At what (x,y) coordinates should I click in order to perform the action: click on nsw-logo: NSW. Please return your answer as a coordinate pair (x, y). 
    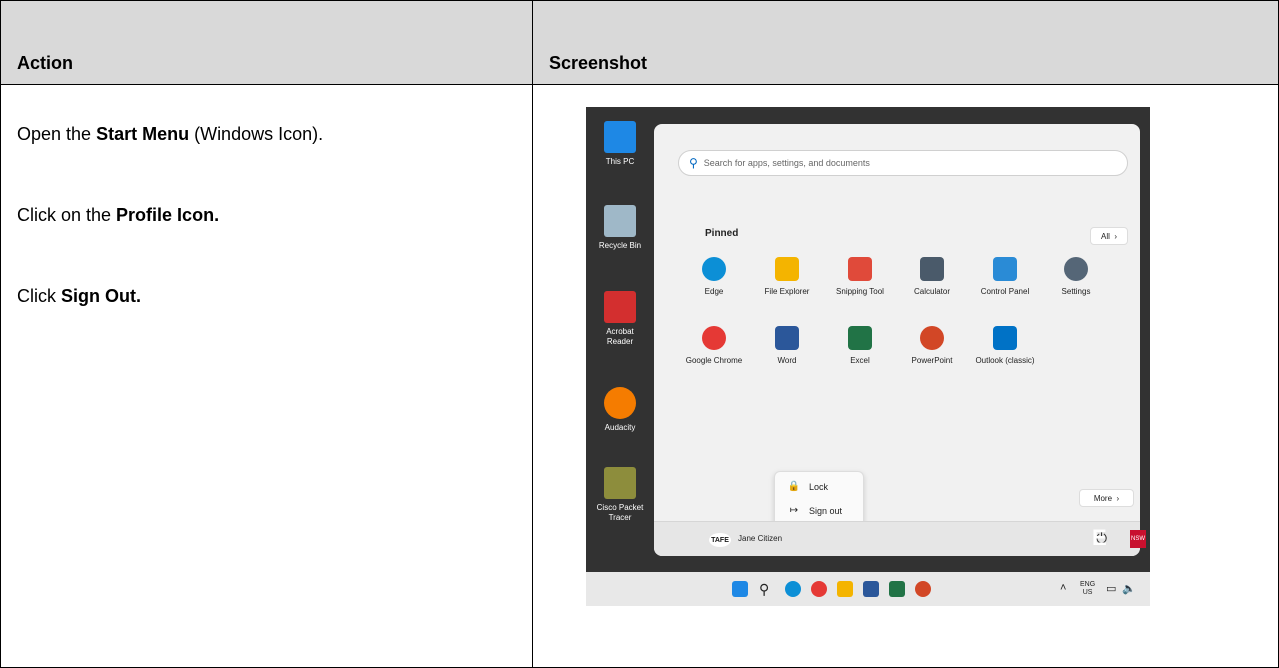
    Looking at the image, I should click on (1138, 539).